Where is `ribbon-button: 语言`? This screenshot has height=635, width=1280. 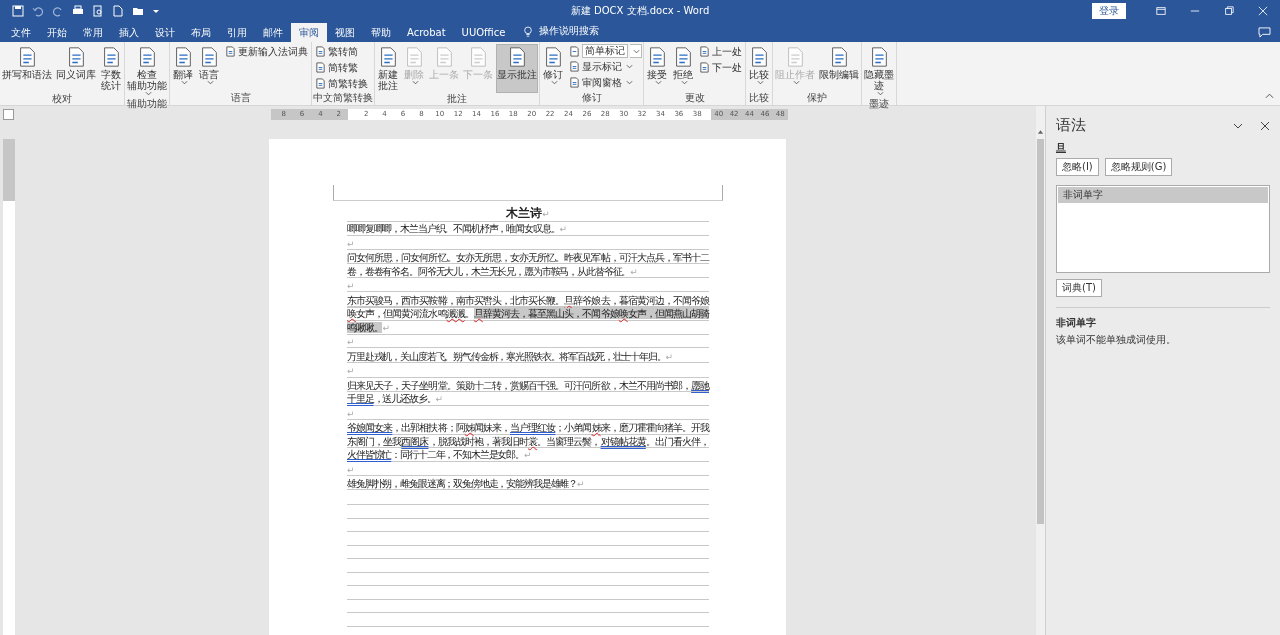 ribbon-button: 语言 is located at coordinates (209, 68).